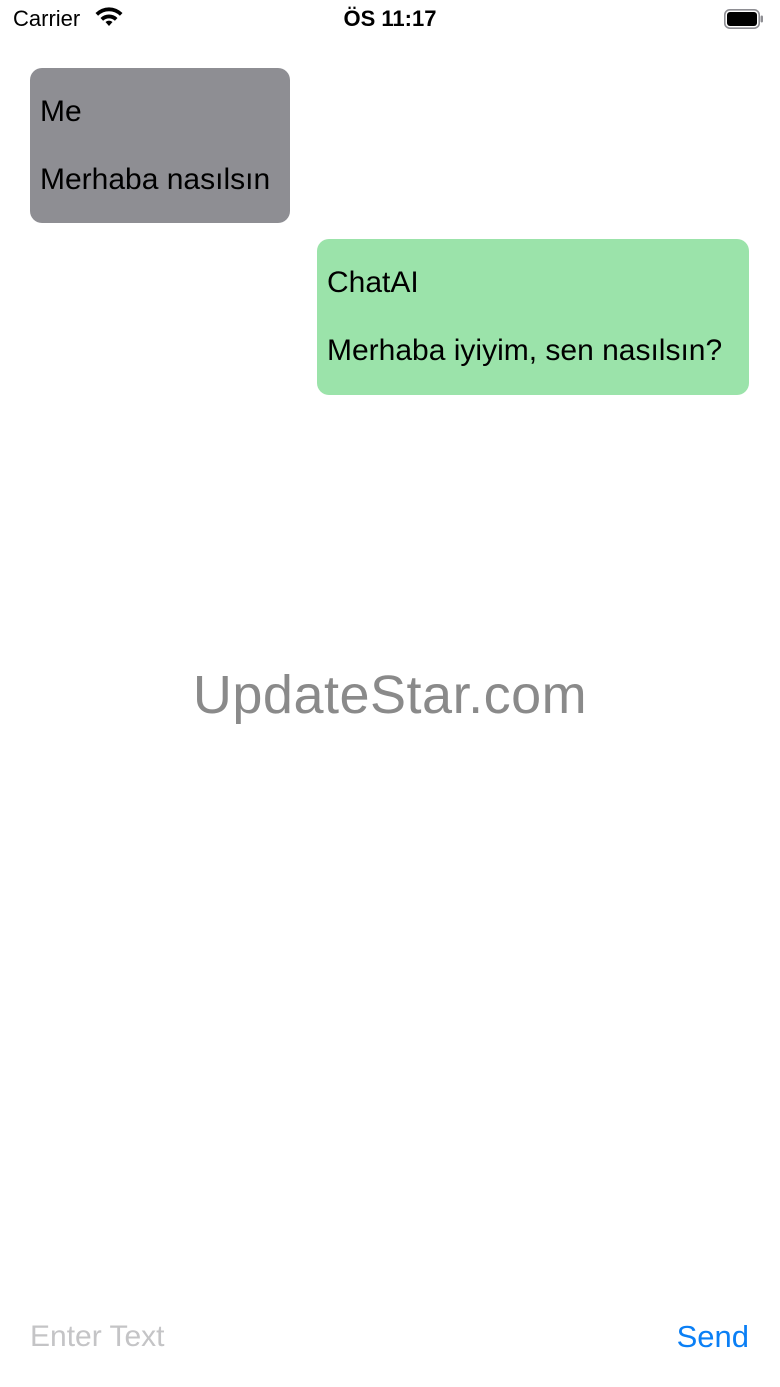  I want to click on message-text: Merhaba iyiyim, sen nasılsın?, so click(525, 350).